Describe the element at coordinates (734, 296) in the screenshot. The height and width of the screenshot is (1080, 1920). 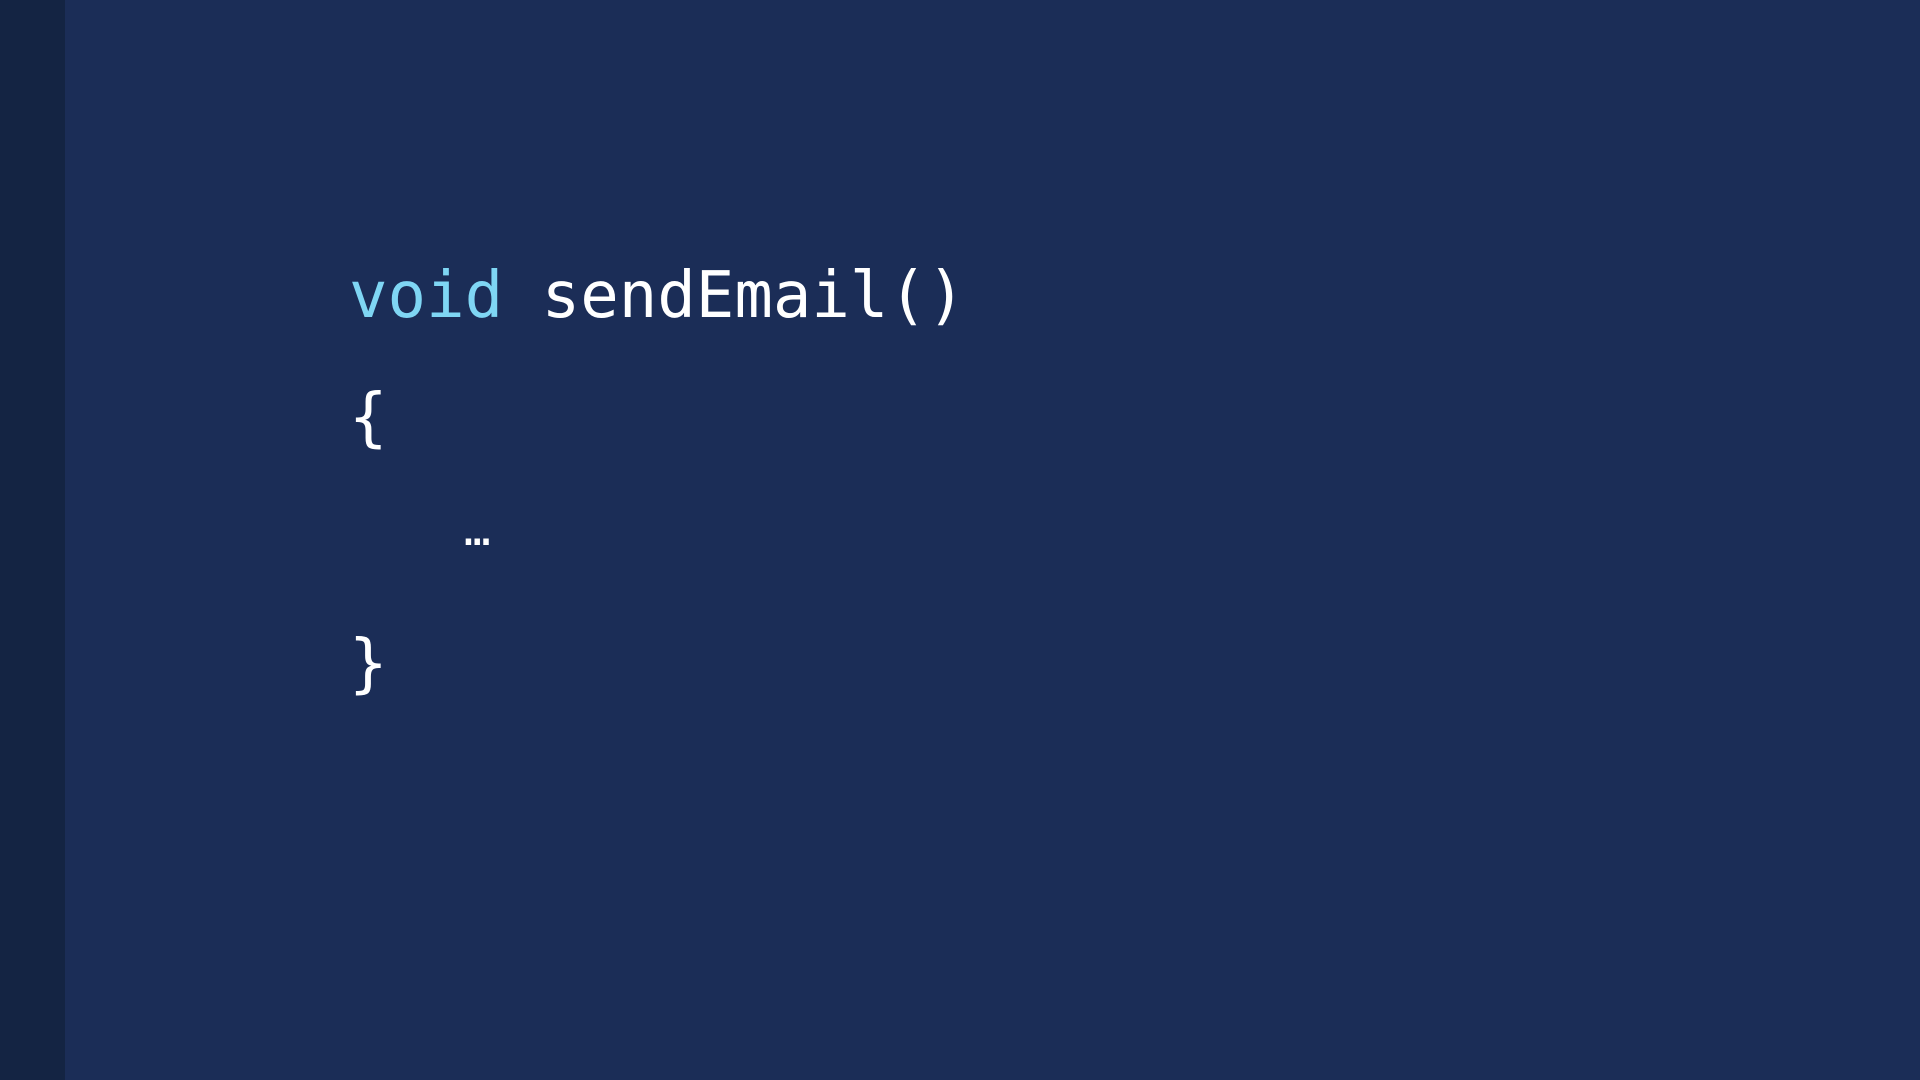
I see `function-signature: sendEmail()` at that location.